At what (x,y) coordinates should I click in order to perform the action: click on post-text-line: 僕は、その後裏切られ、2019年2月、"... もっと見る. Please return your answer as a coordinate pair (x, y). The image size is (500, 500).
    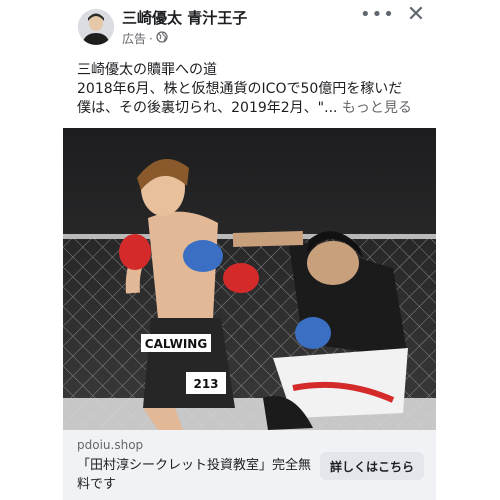
    Looking at the image, I should click on (252, 108).